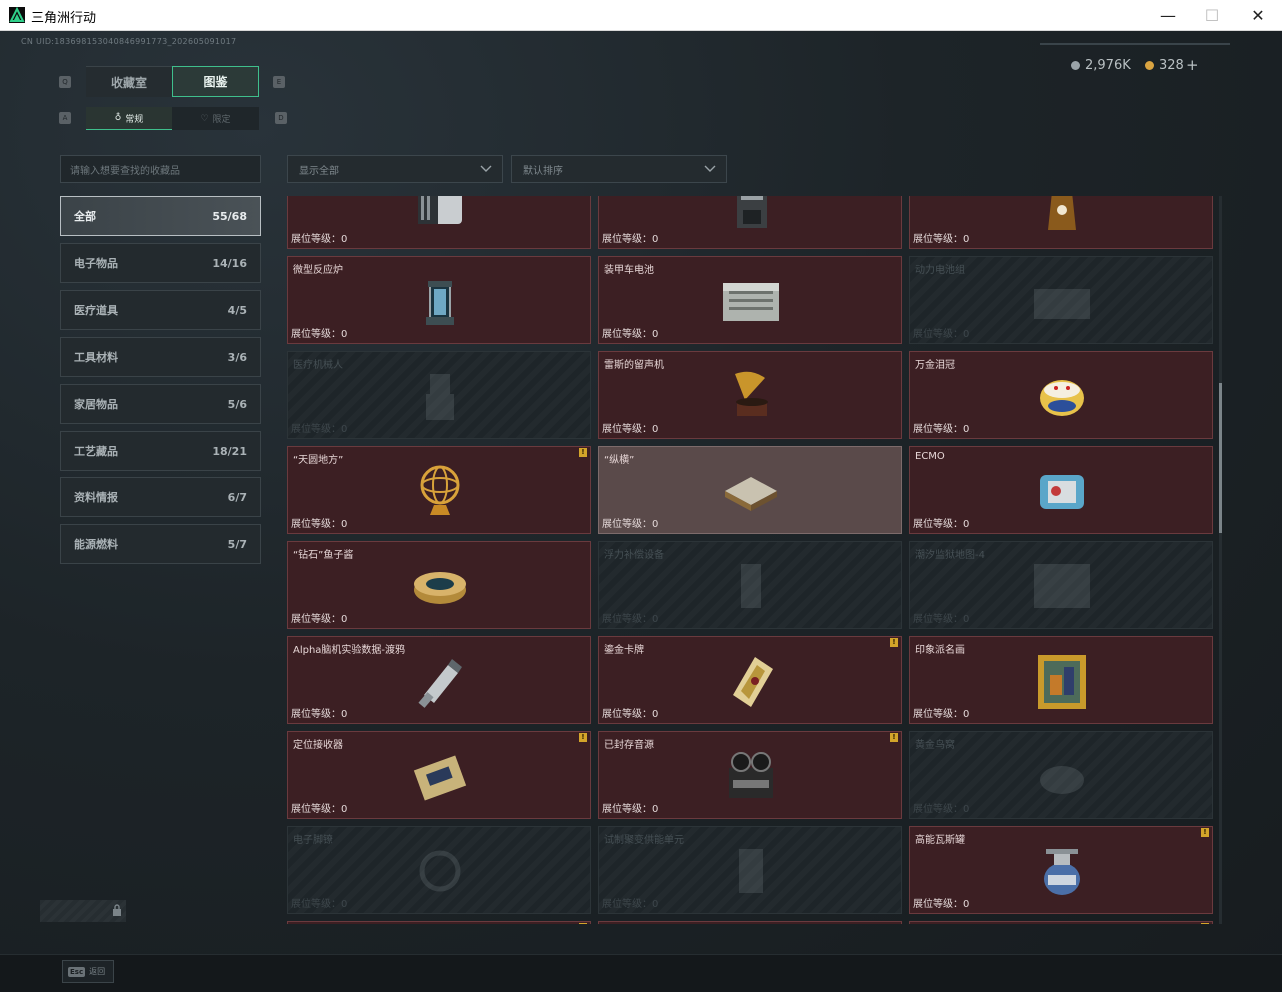  What do you see at coordinates (96, 310) in the screenshot?
I see `category-label: 医疗道具` at bounding box center [96, 310].